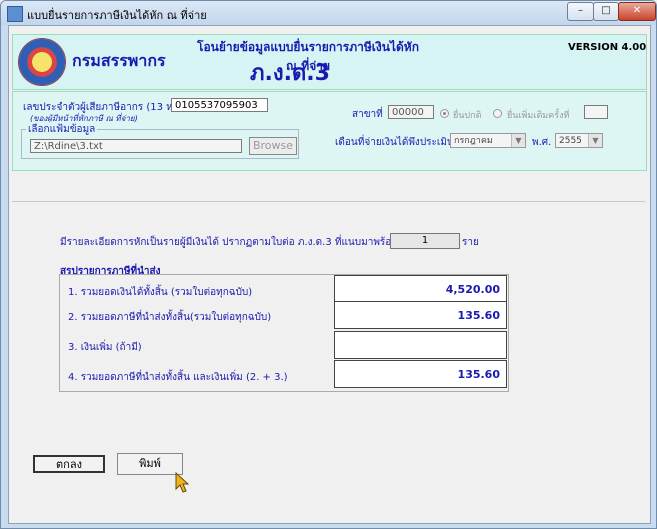  Describe the element at coordinates (467, 116) in the screenshot. I see `radio-normal-label: ยื่นปกติ` at that location.